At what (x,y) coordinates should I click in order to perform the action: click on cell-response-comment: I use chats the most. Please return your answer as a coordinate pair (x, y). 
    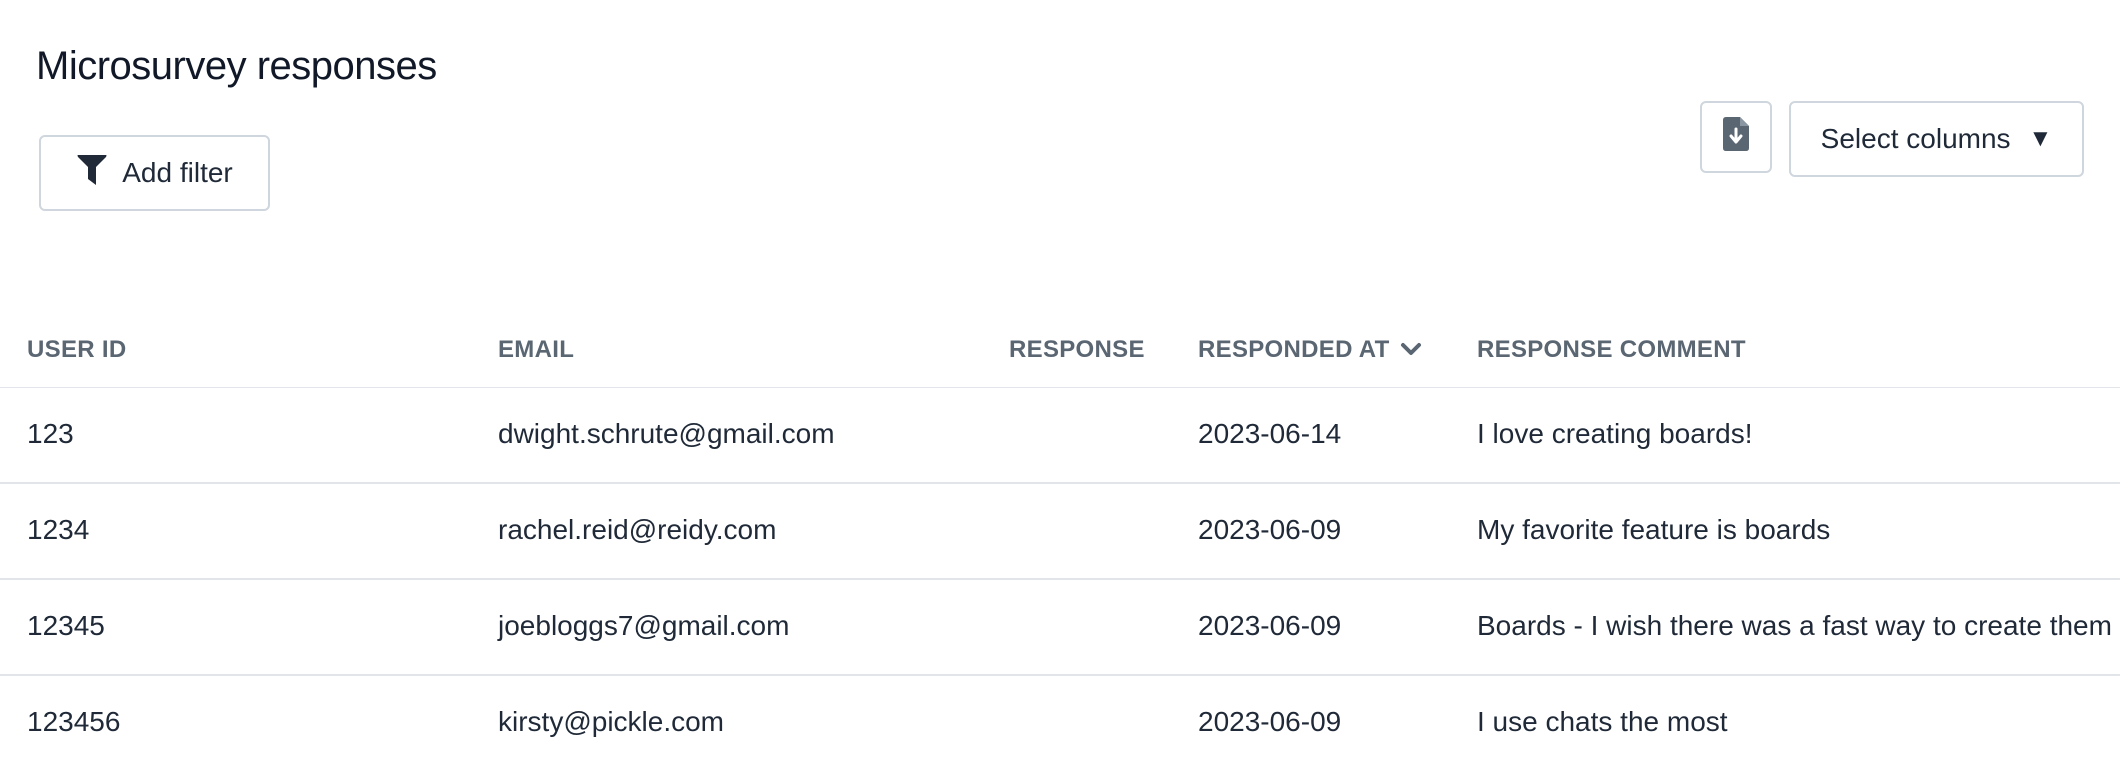
    Looking at the image, I should click on (1602, 721).